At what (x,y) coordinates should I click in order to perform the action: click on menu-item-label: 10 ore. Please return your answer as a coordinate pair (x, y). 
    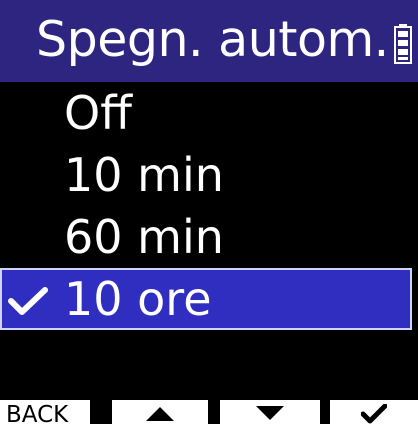
    Looking at the image, I should click on (138, 299).